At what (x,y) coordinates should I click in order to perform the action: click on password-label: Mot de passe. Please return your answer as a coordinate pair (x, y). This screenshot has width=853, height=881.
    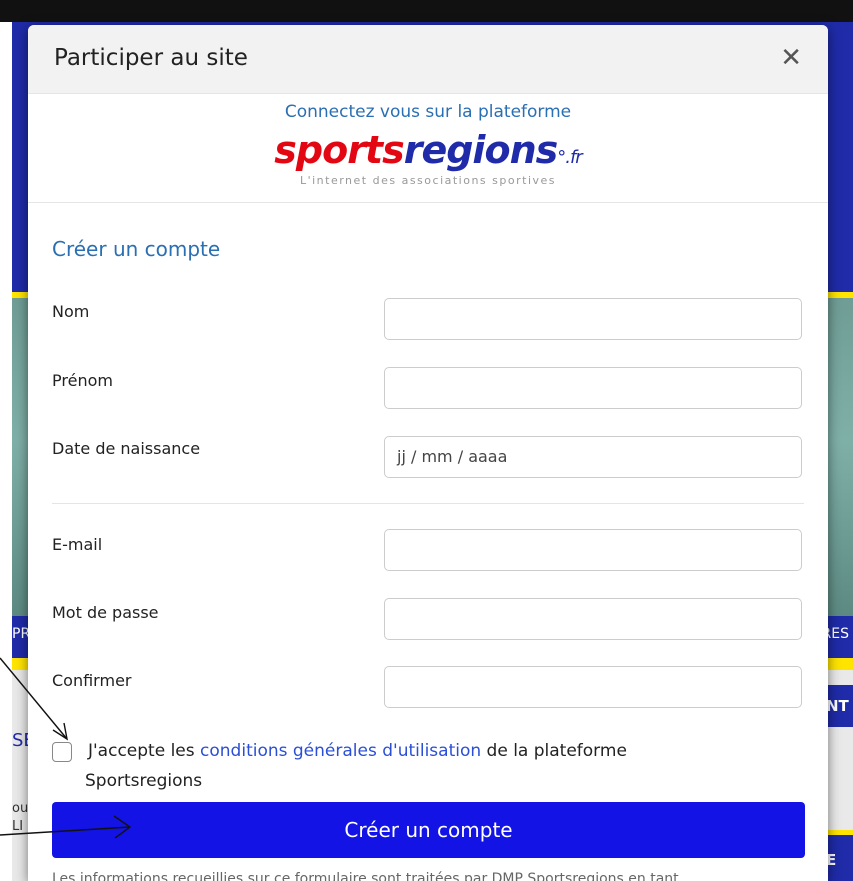
    Looking at the image, I should click on (105, 612).